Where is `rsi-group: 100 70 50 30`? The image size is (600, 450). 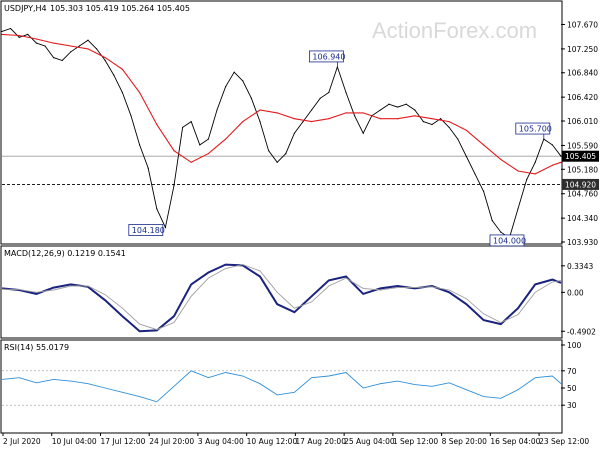 rsi-group: 100 70 50 30 is located at coordinates (291, 375).